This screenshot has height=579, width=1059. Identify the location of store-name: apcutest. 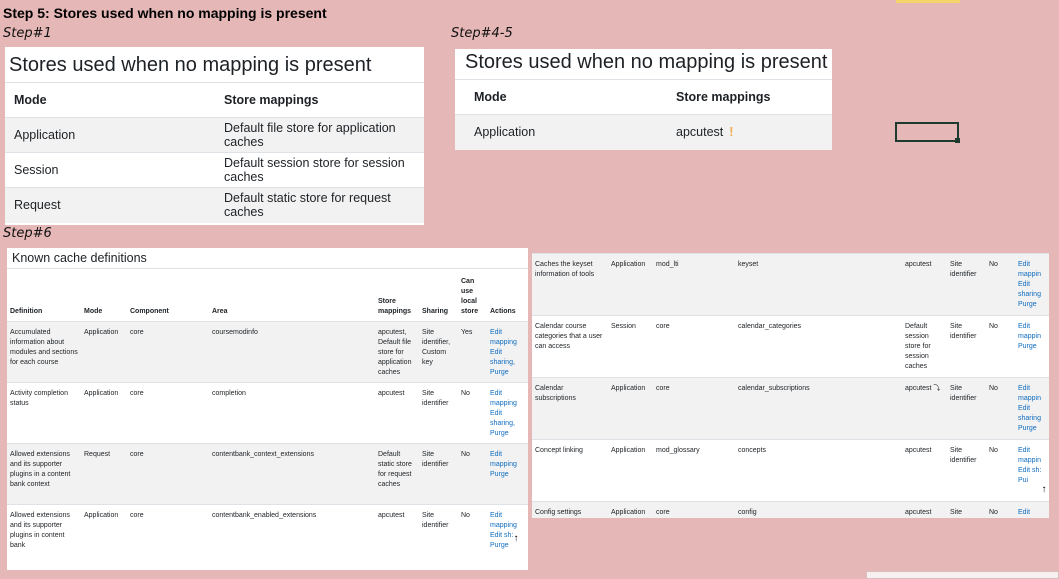
(700, 132).